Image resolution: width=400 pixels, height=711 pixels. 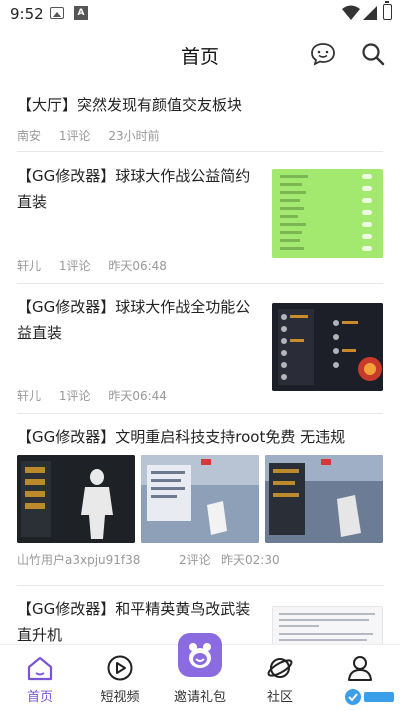 I want to click on post-time: 昨天06:48, so click(x=137, y=266).